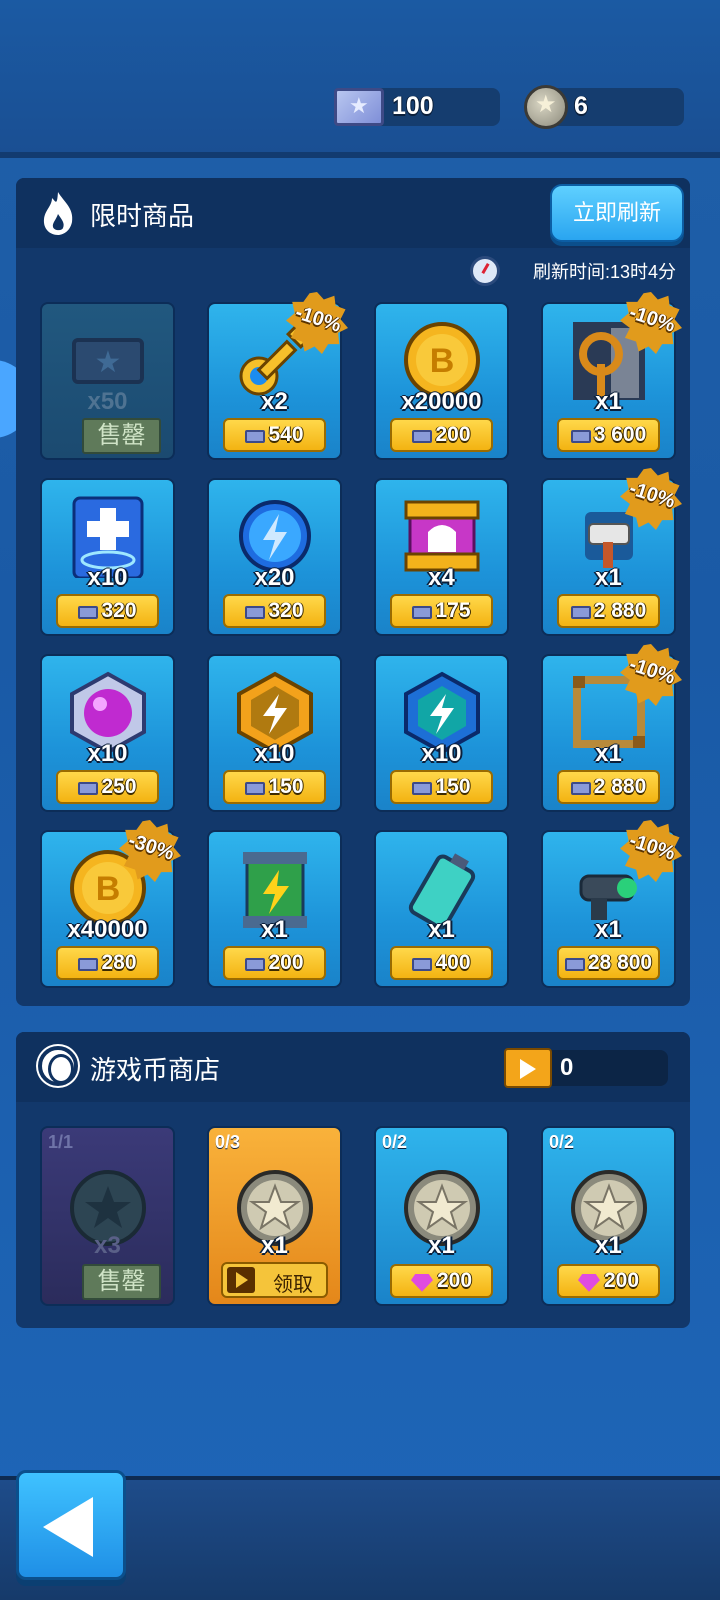 This screenshot has height=1600, width=720. I want to click on purchase-limit: 1/1, so click(61, 1142).